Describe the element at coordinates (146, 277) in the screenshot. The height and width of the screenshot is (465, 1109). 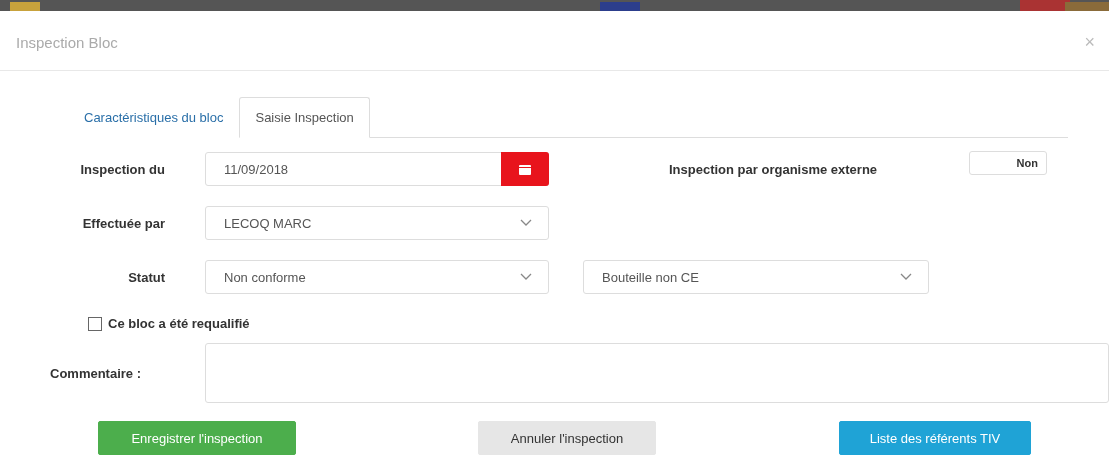
I see `field-label: Statut` at that location.